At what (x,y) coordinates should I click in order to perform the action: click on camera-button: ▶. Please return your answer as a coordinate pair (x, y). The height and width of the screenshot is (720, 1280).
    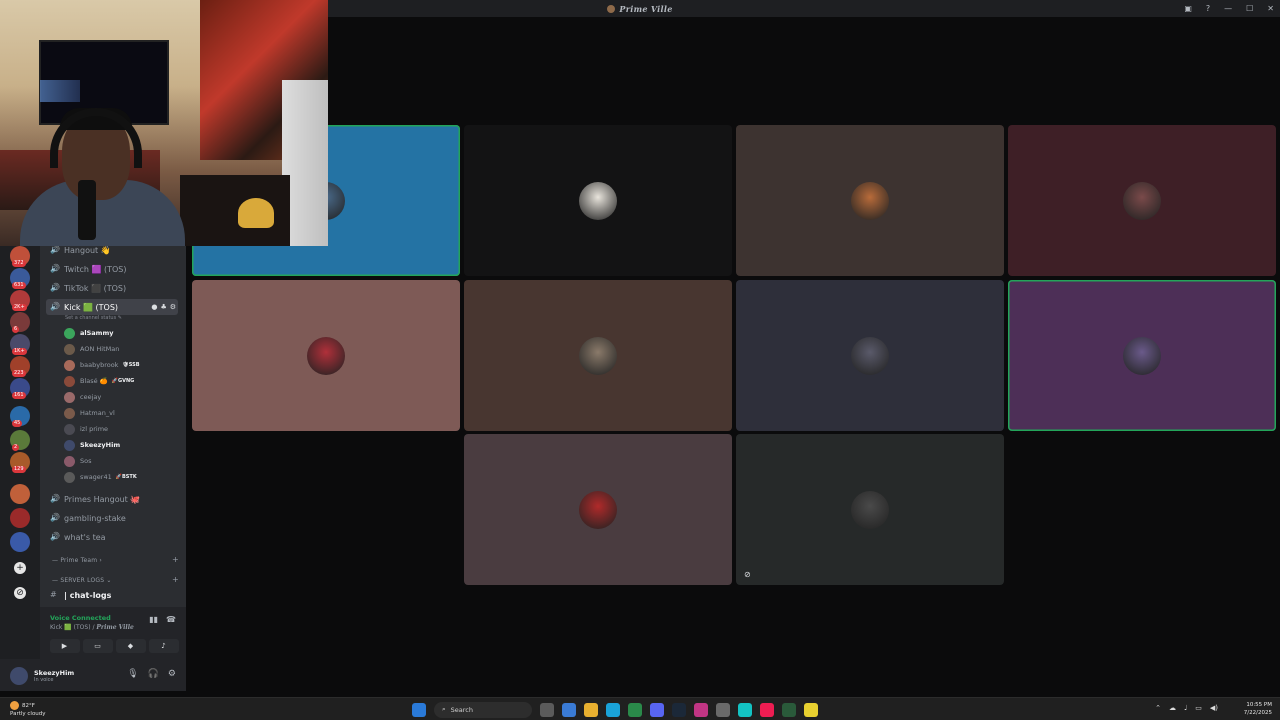
    Looking at the image, I should click on (64, 646).